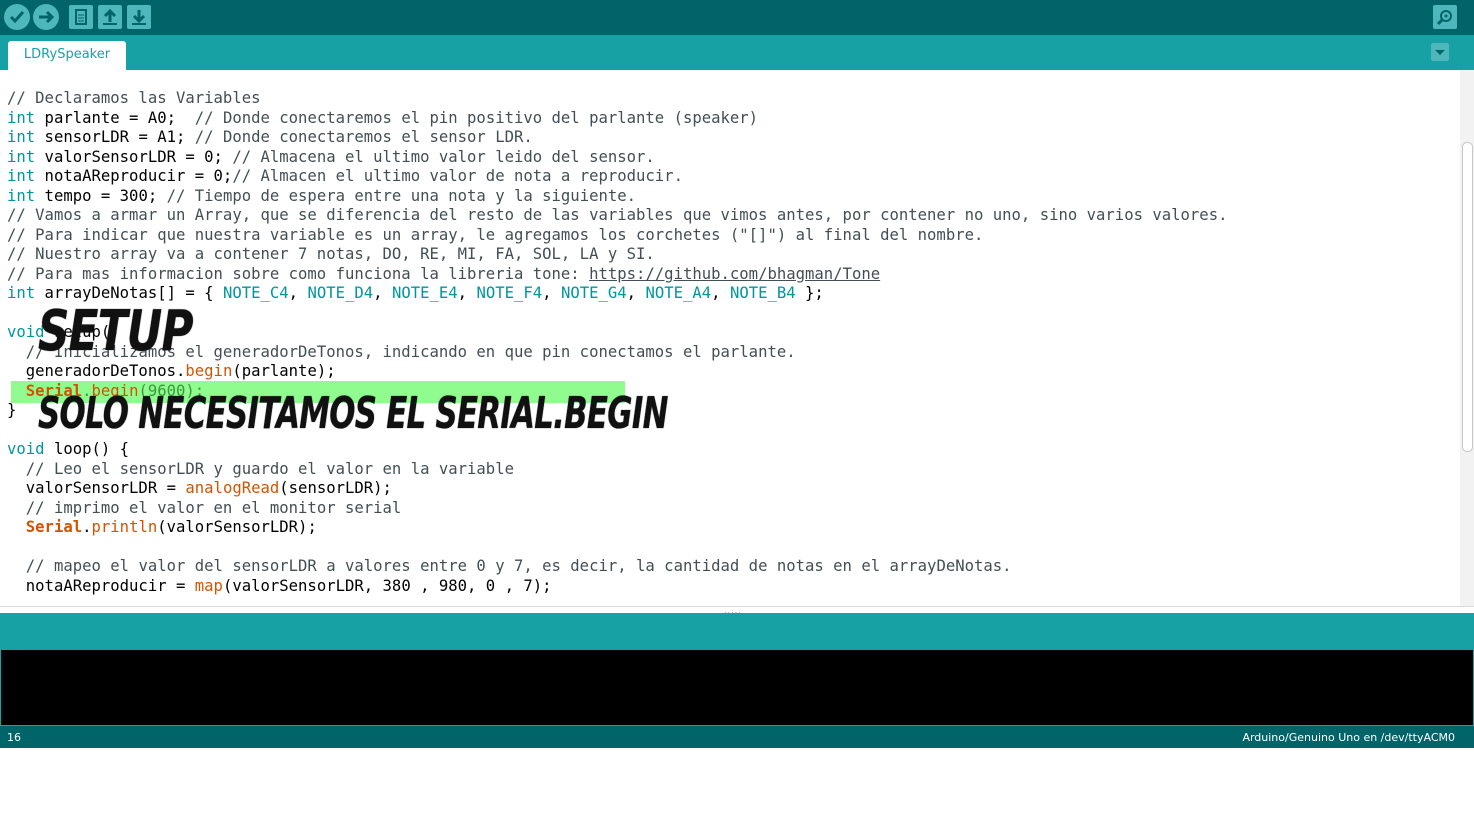  What do you see at coordinates (617, 528) in the screenshot?
I see `code-line: Serial.println(valorSensorLDR);` at bounding box center [617, 528].